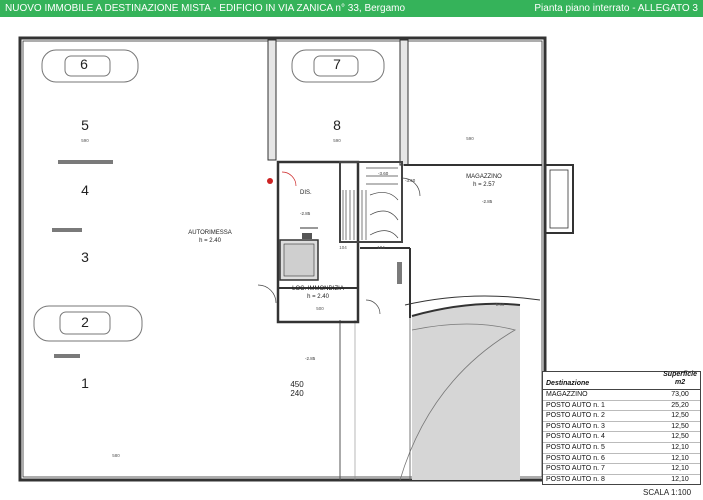 This screenshot has height=500, width=703. I want to click on legend-row-label: POSTO AUTO n. 3, so click(575, 426).